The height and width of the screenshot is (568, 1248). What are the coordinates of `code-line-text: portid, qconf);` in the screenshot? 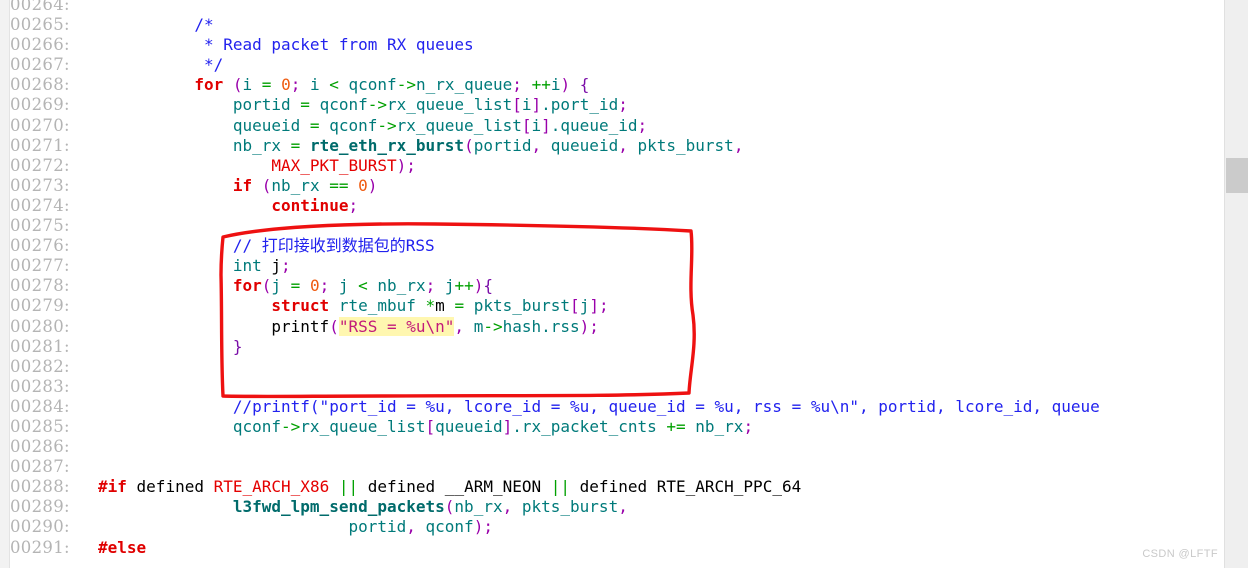 It's located at (295, 526).